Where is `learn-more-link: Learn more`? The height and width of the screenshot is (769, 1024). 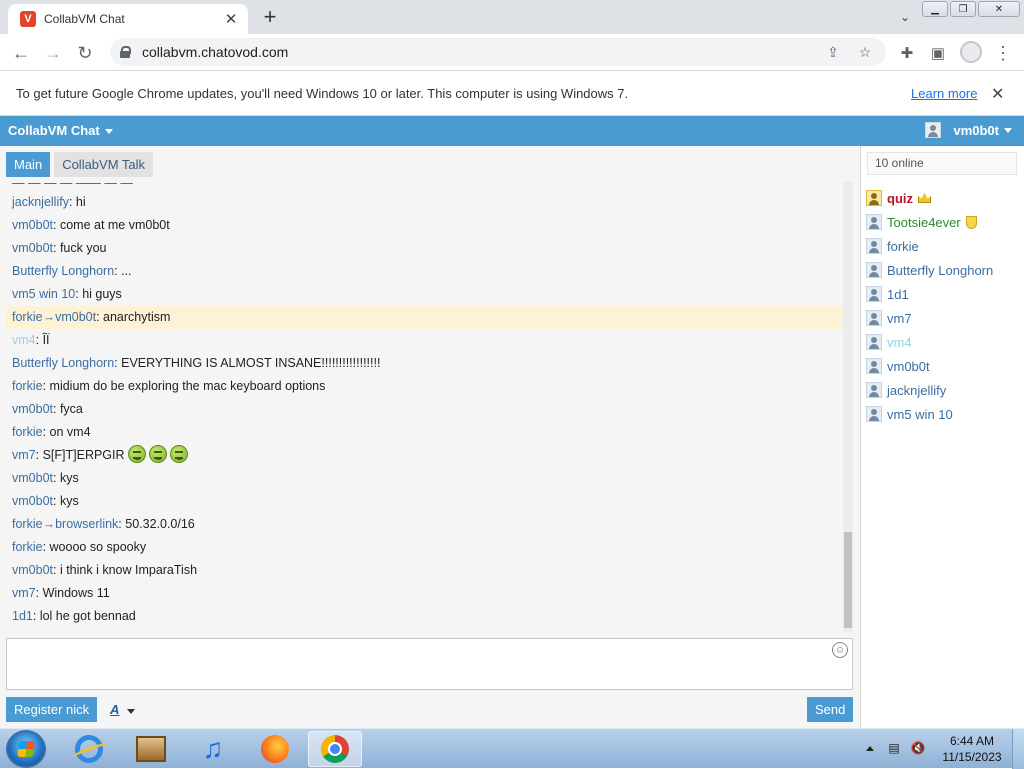 learn-more-link: Learn more is located at coordinates (944, 93).